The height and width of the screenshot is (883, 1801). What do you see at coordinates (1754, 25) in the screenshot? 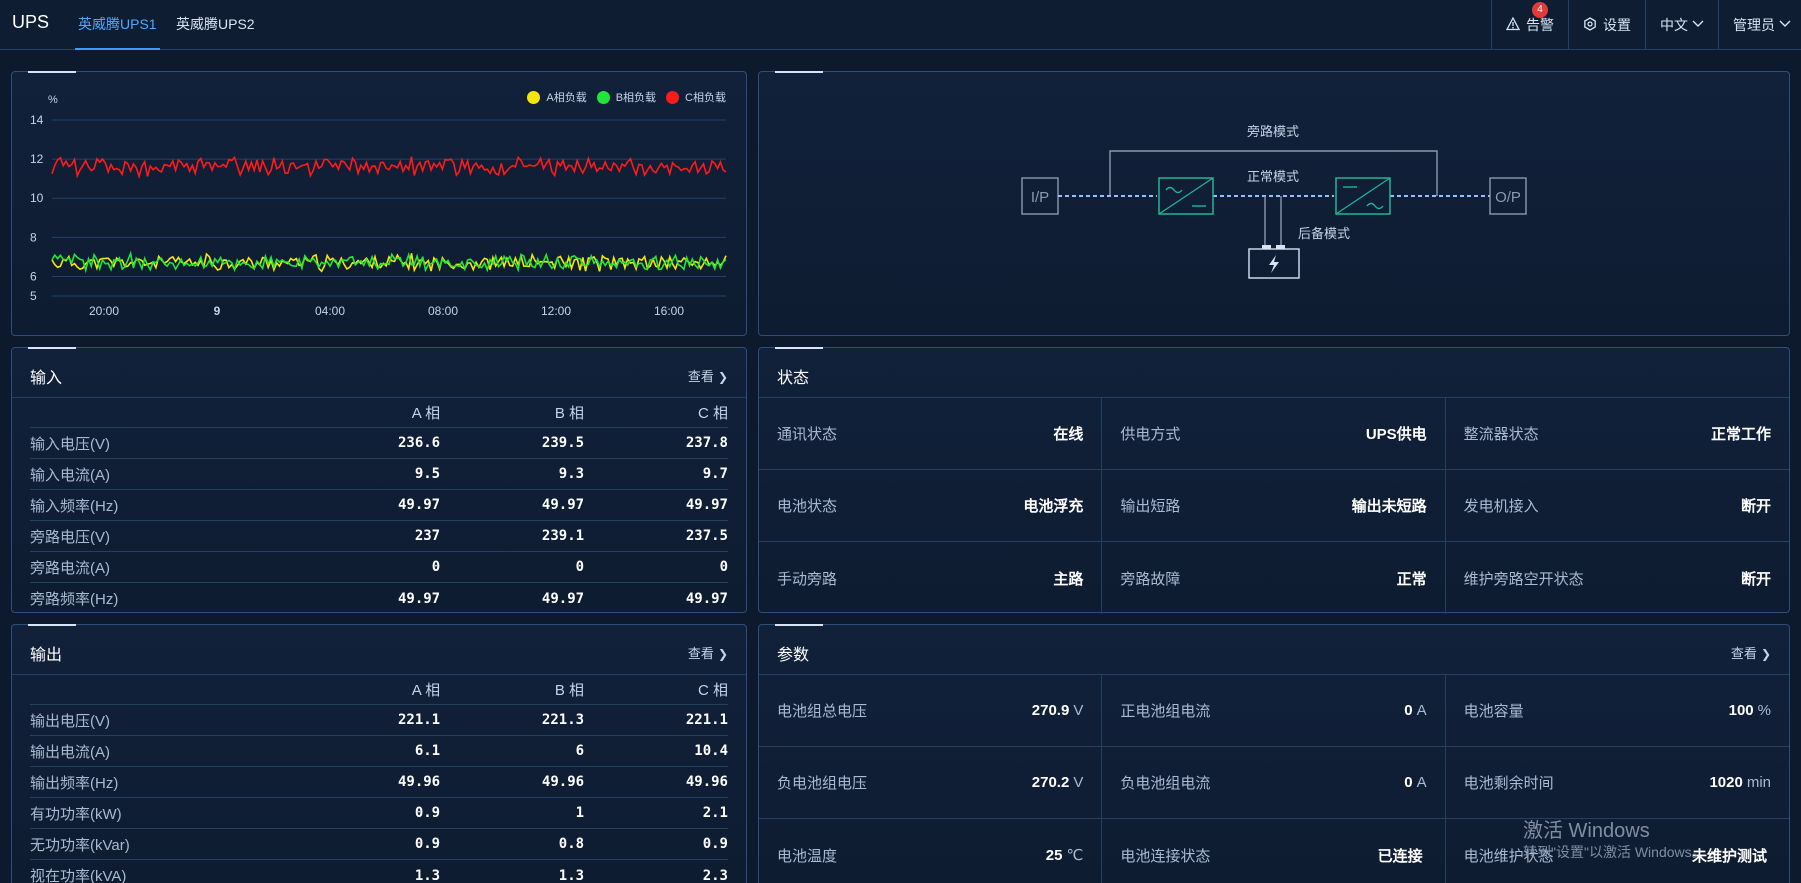
I see `user-label: 管理员` at bounding box center [1754, 25].